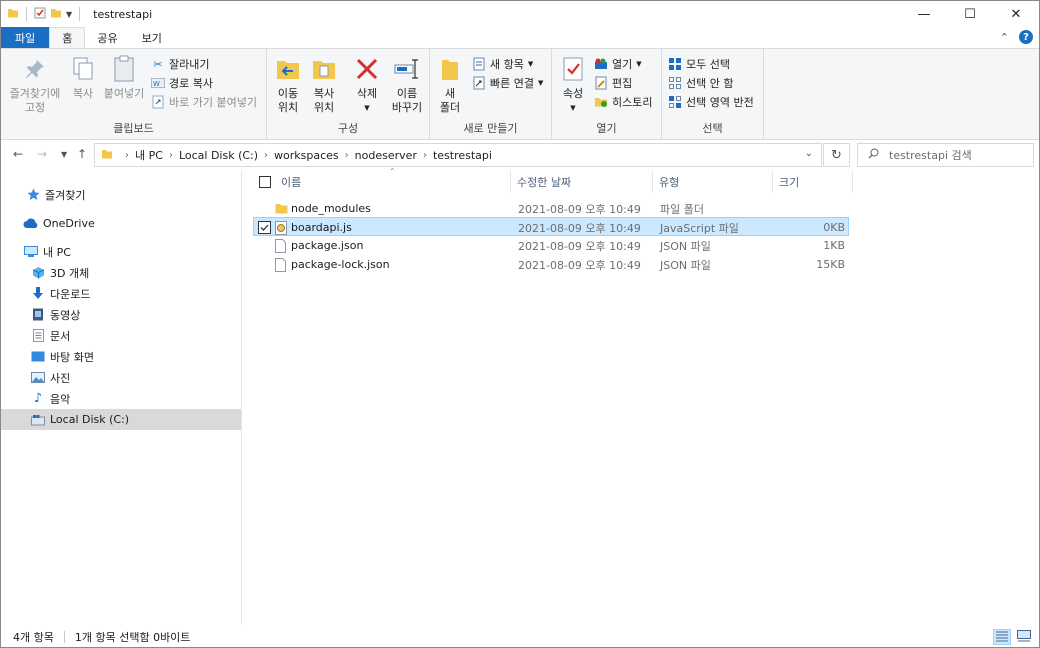 This screenshot has height=648, width=1040. I want to click on column-header-type: 유형, so click(713, 182).